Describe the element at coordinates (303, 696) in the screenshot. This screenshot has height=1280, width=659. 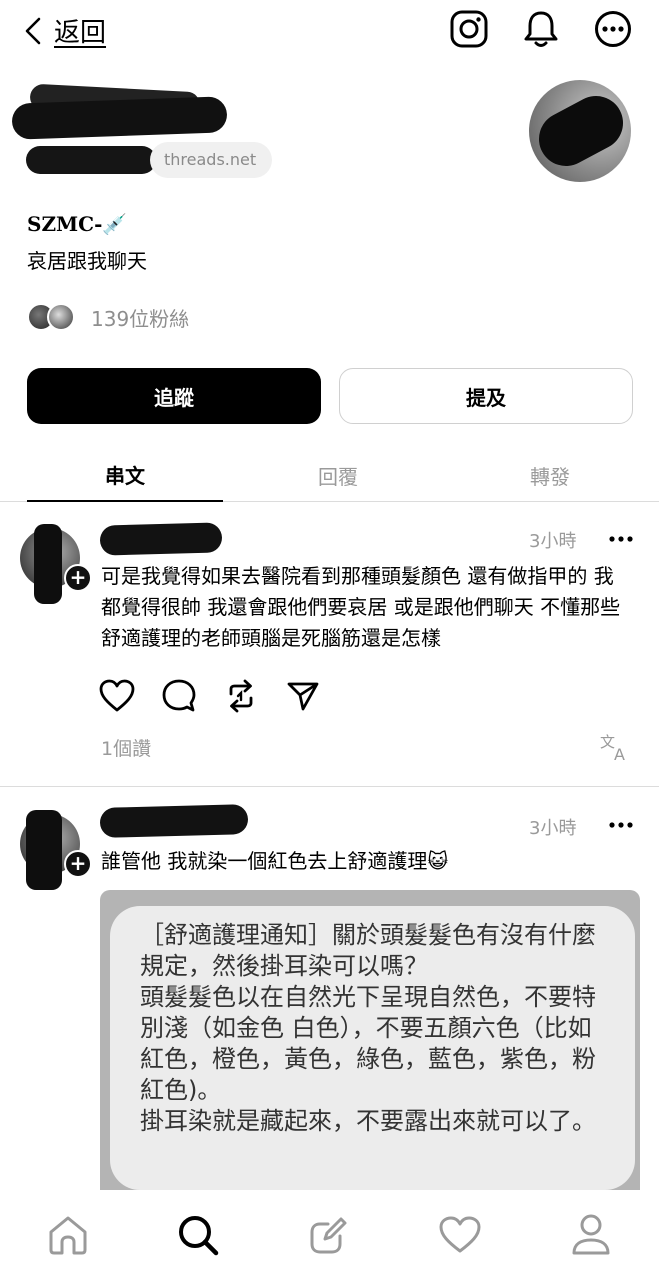
I see `share-send-icon` at that location.